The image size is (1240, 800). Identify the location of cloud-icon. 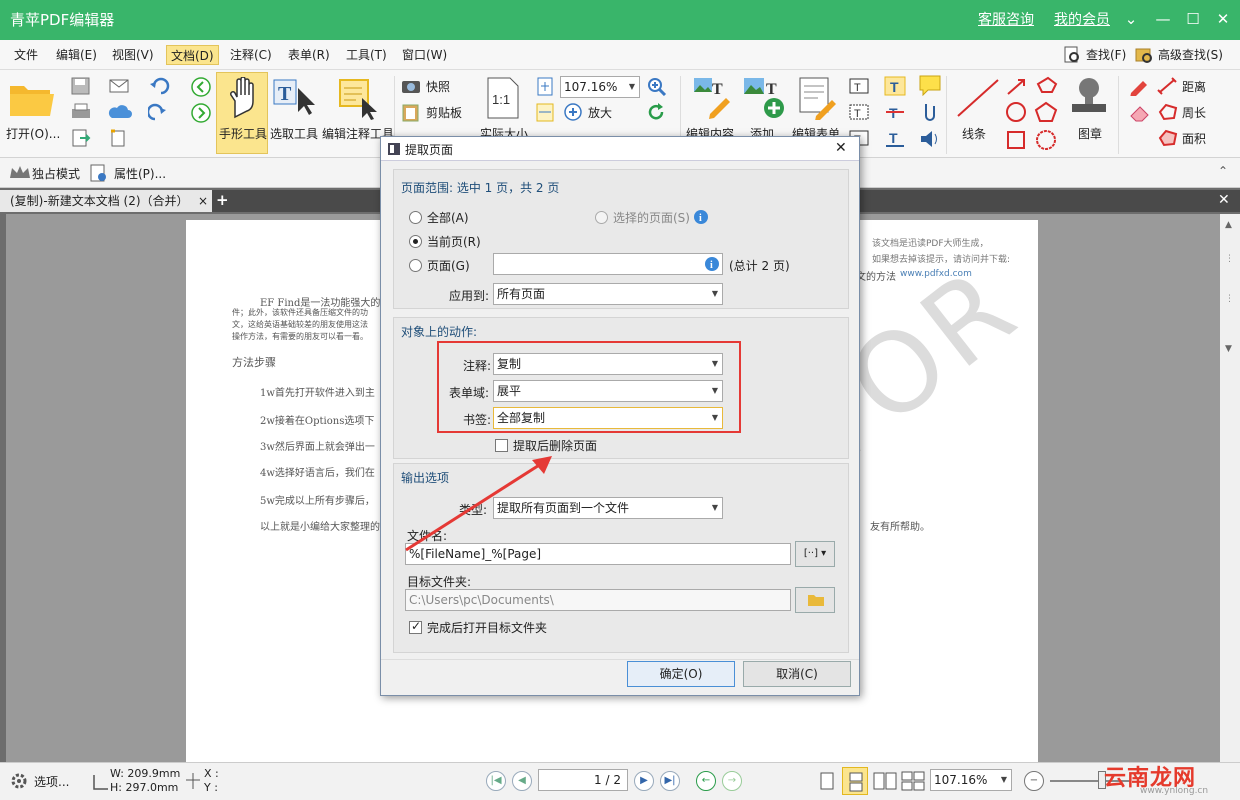
(120, 112).